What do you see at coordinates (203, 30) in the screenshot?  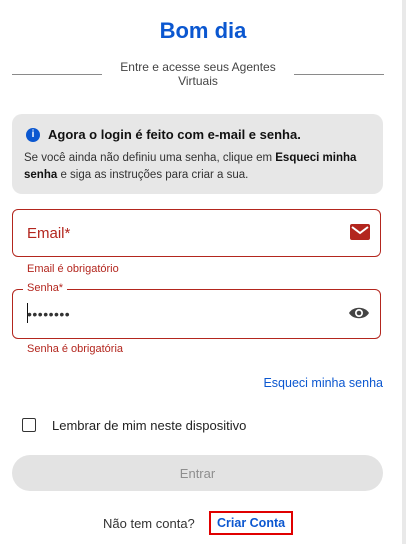 I see `page-title: Bom dia` at bounding box center [203, 30].